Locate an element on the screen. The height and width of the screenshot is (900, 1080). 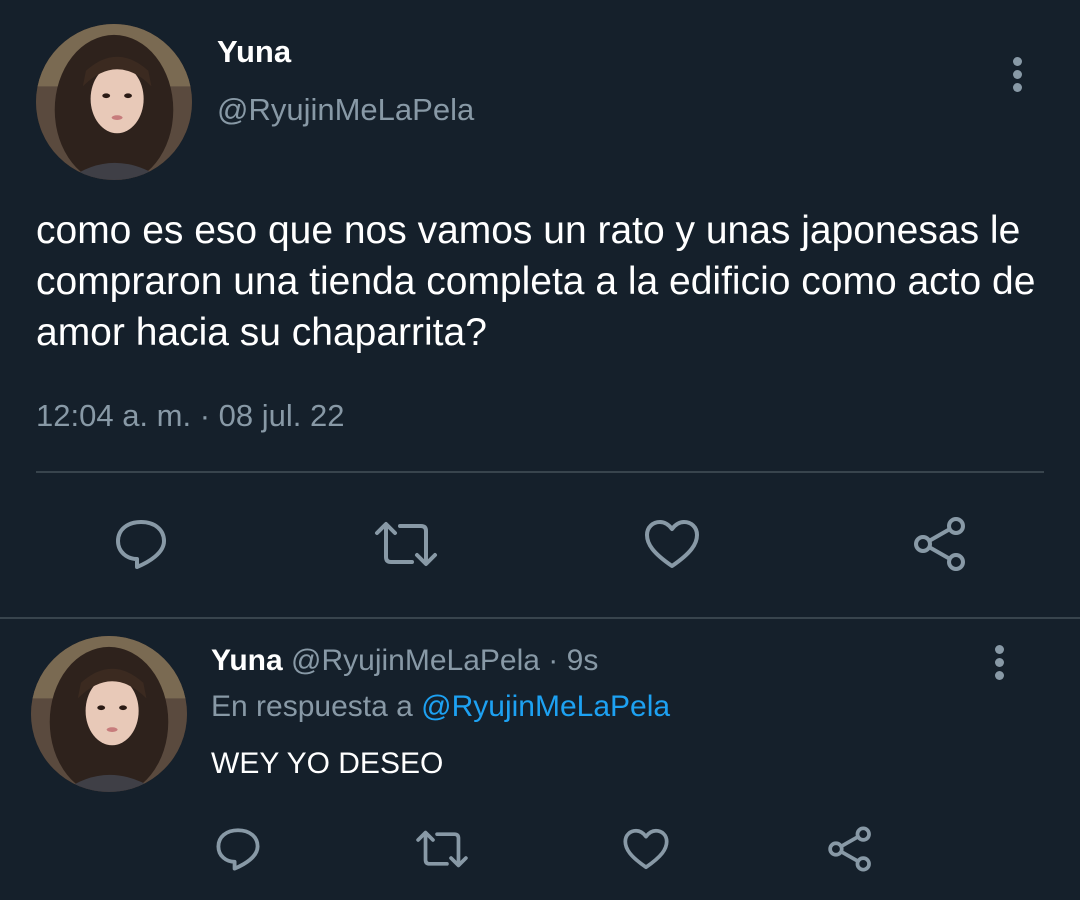
reply-header: Yuna @RyujinMeLaPela · 9s is located at coordinates (404, 661).